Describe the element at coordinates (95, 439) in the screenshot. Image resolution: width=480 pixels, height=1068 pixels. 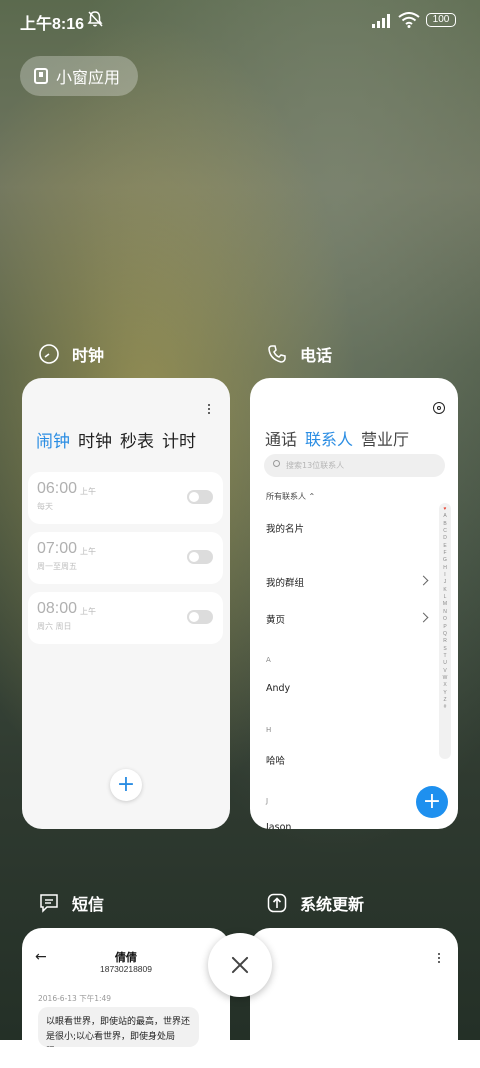
I see `tab-clock: 时钟` at that location.